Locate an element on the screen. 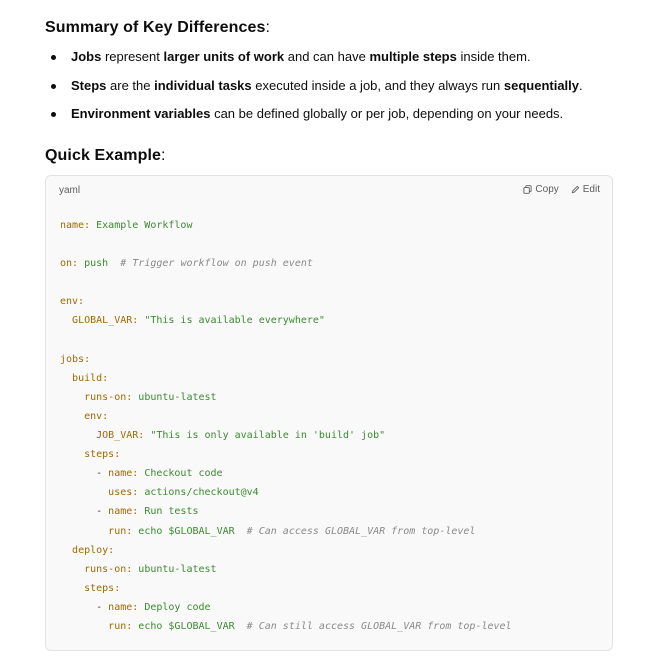 This screenshot has height=663, width=663. code-token: push is located at coordinates (96, 264).